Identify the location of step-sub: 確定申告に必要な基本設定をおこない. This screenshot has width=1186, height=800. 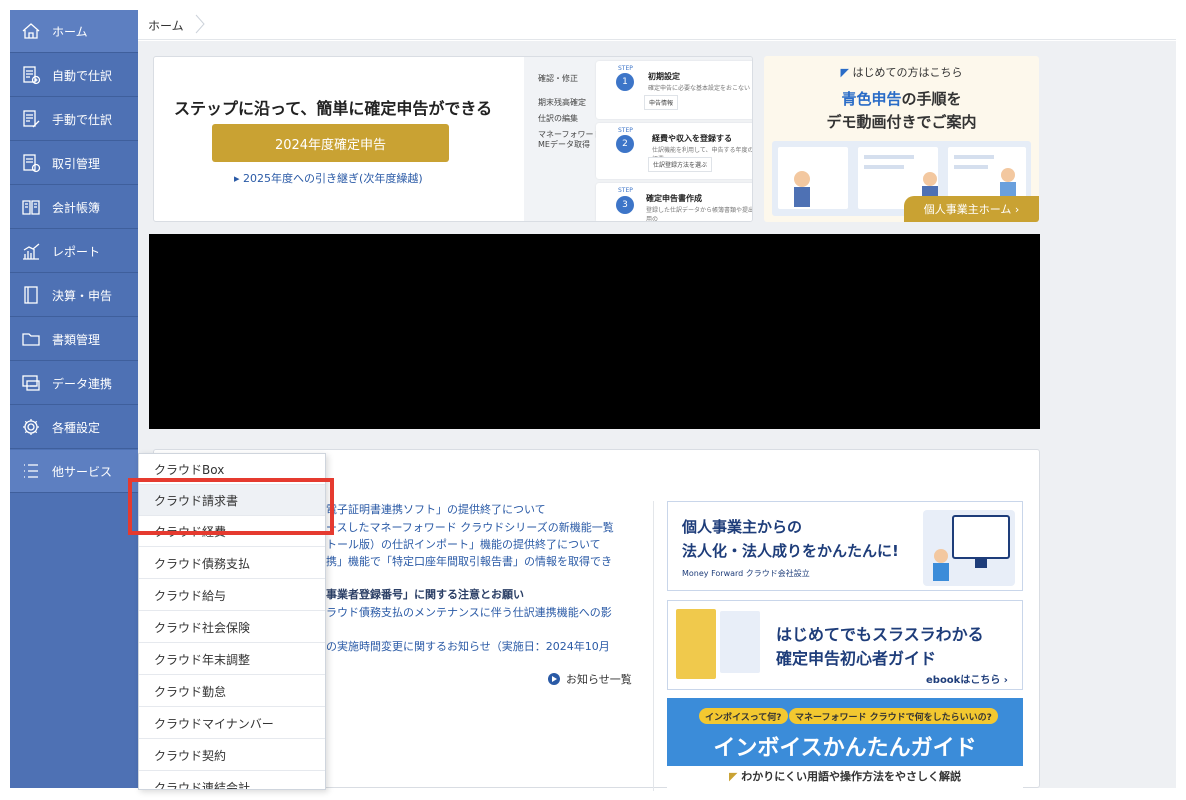
(699, 88).